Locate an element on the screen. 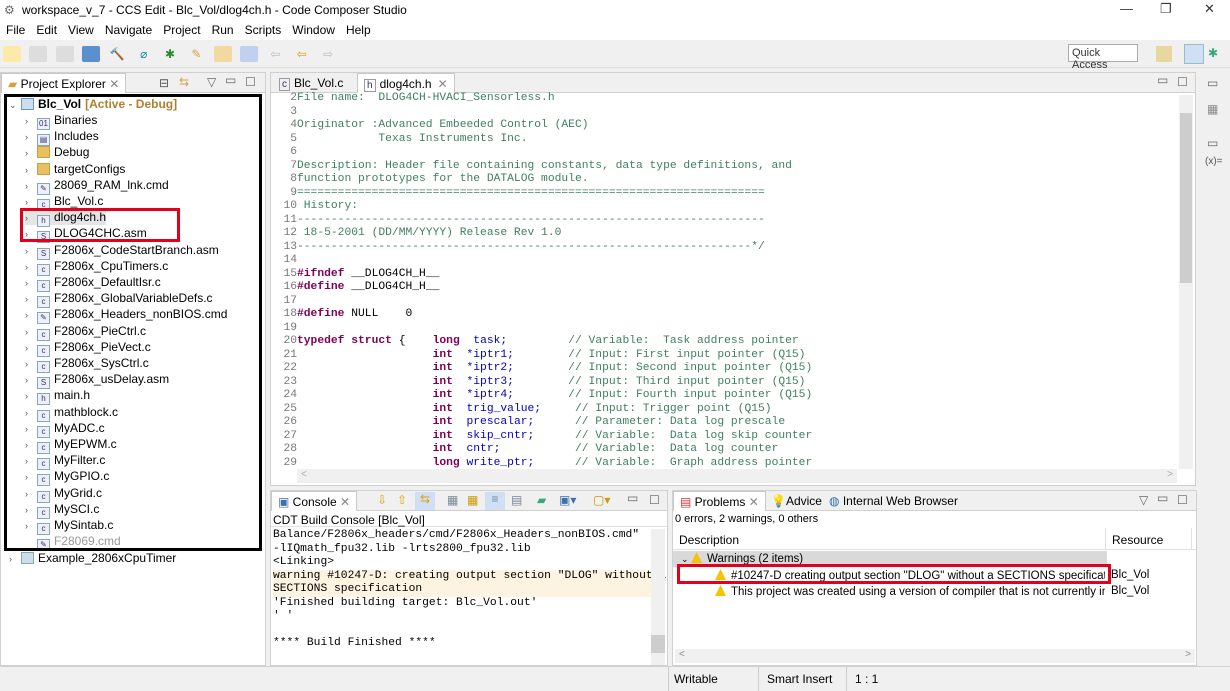 This screenshot has width=1230, height=691. tab-blc_vol-c: c Blc_Vol.c is located at coordinates (311, 83).